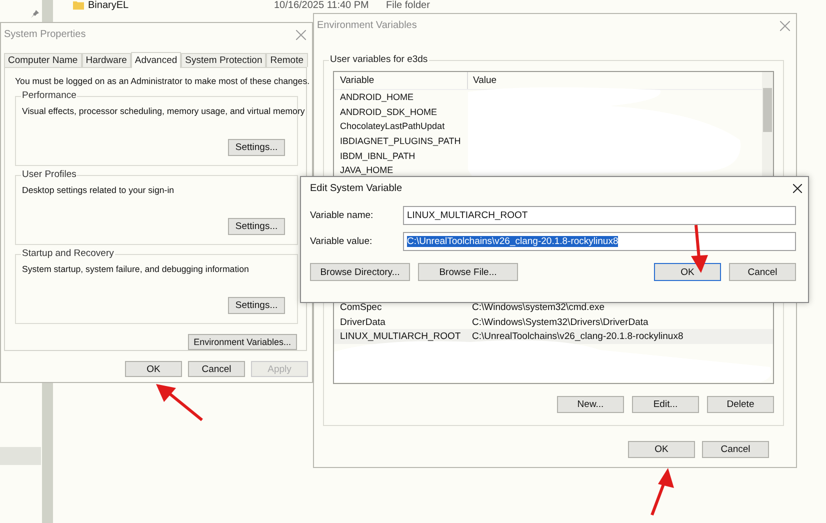 The height and width of the screenshot is (523, 826). Describe the element at coordinates (408, 5) in the screenshot. I see `file-type: File folder` at that location.